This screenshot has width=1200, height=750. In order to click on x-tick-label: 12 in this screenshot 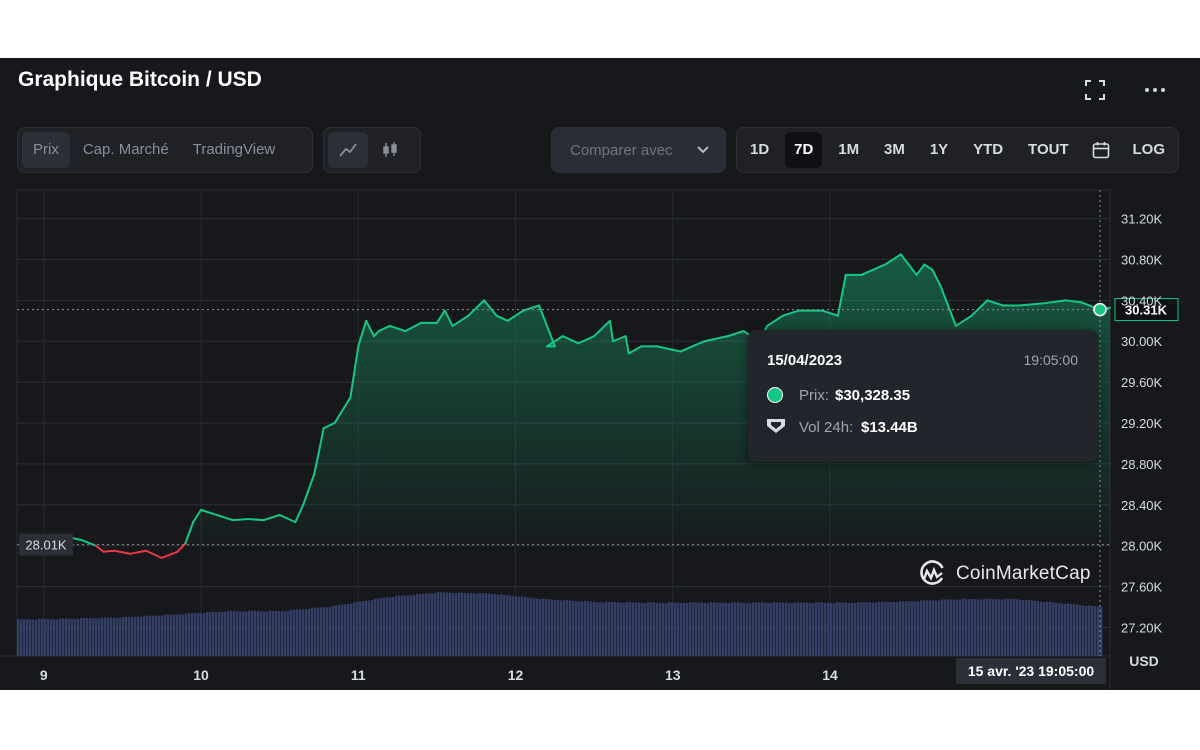, I will do `click(516, 675)`.